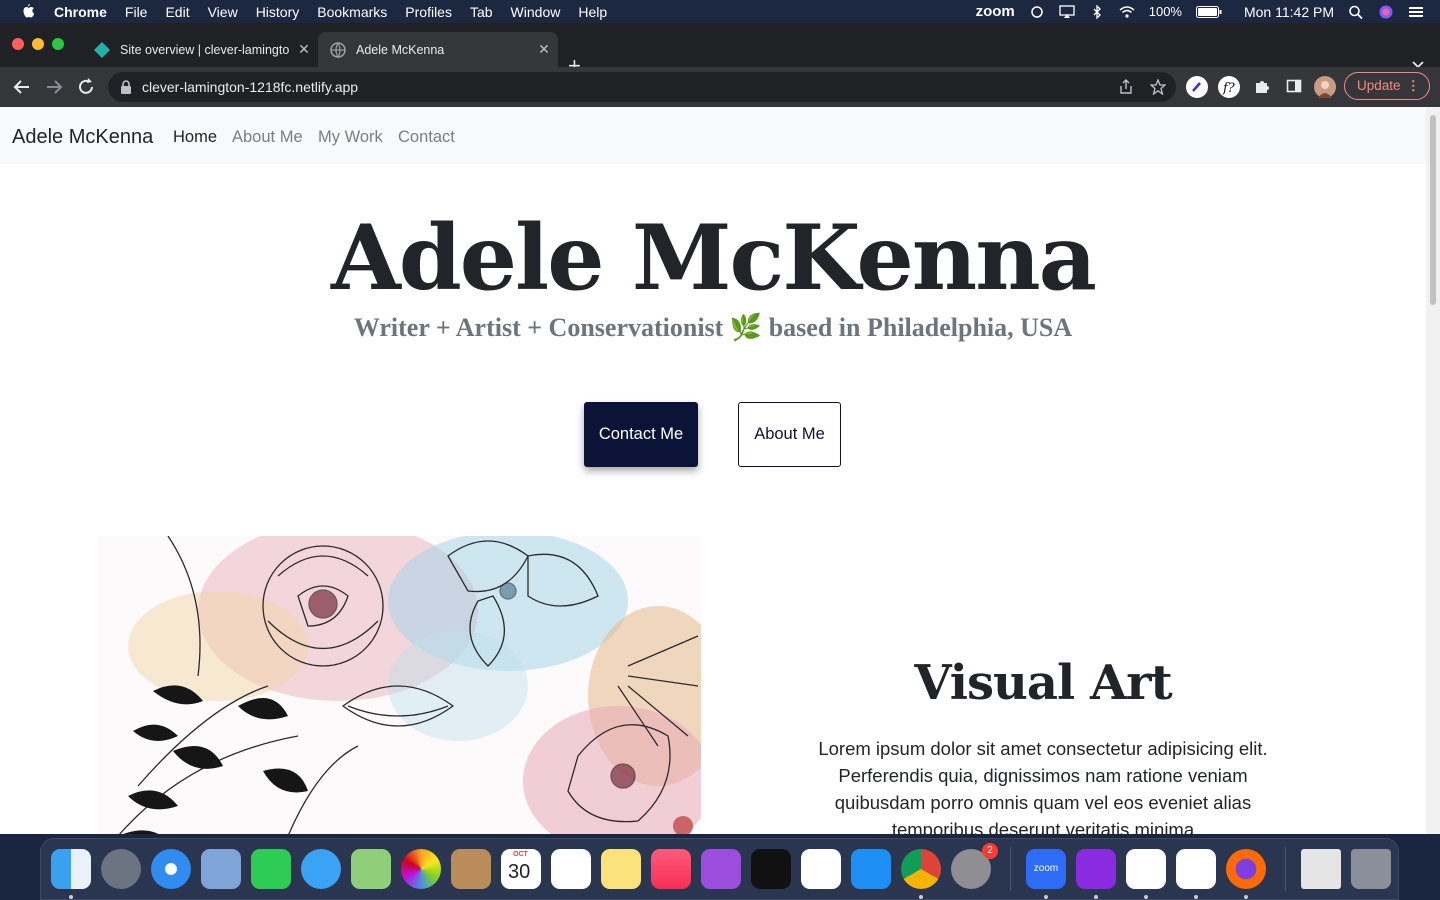 The height and width of the screenshot is (900, 1440). Describe the element at coordinates (58, 44) in the screenshot. I see `window-zoom-button` at that location.